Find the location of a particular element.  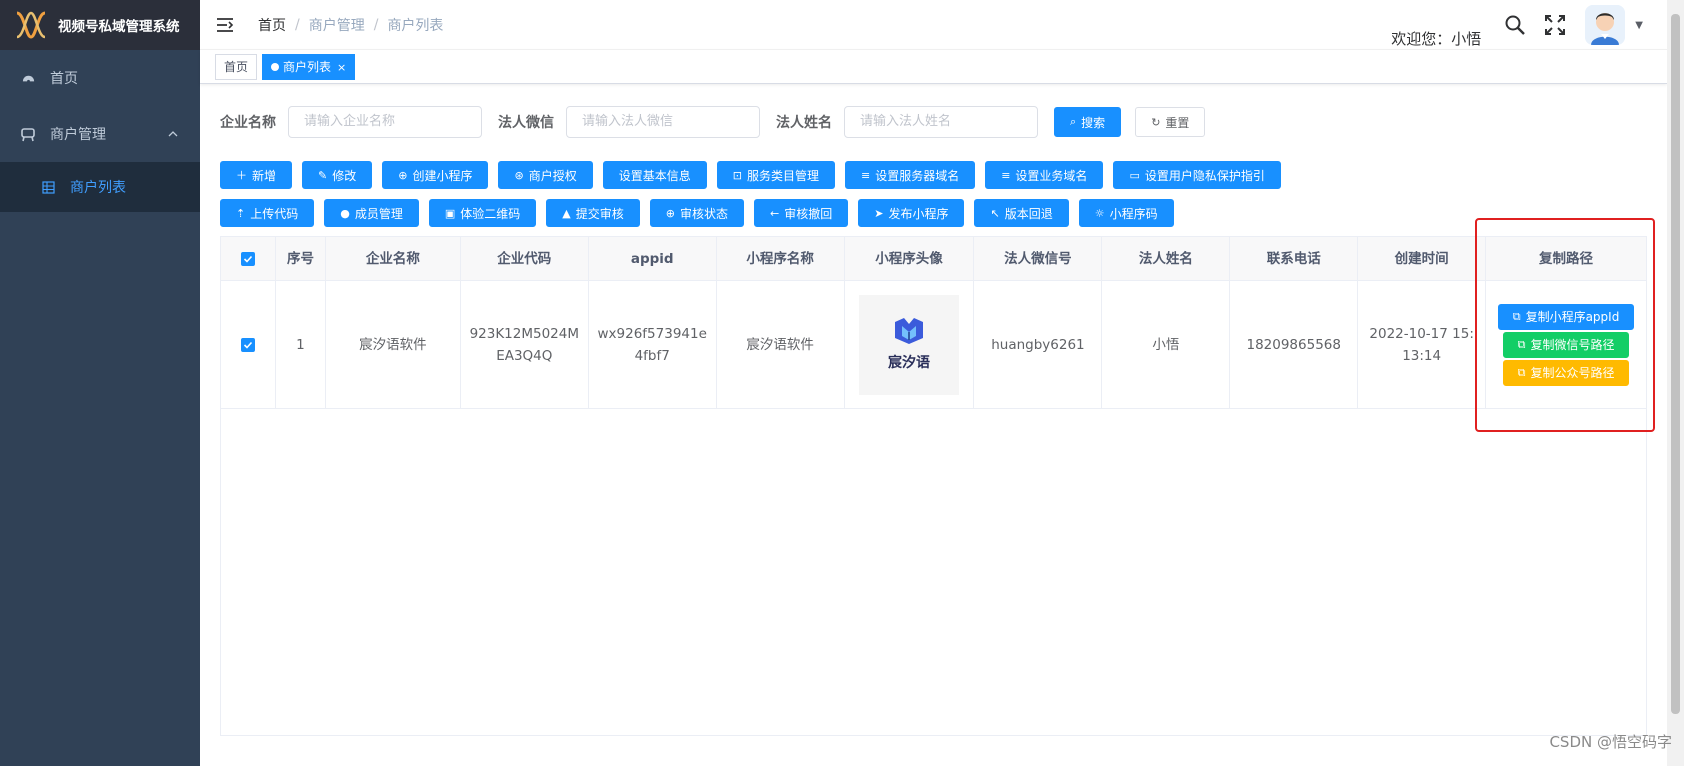

breadcrumb-merchant: 商户管理 is located at coordinates (337, 25).